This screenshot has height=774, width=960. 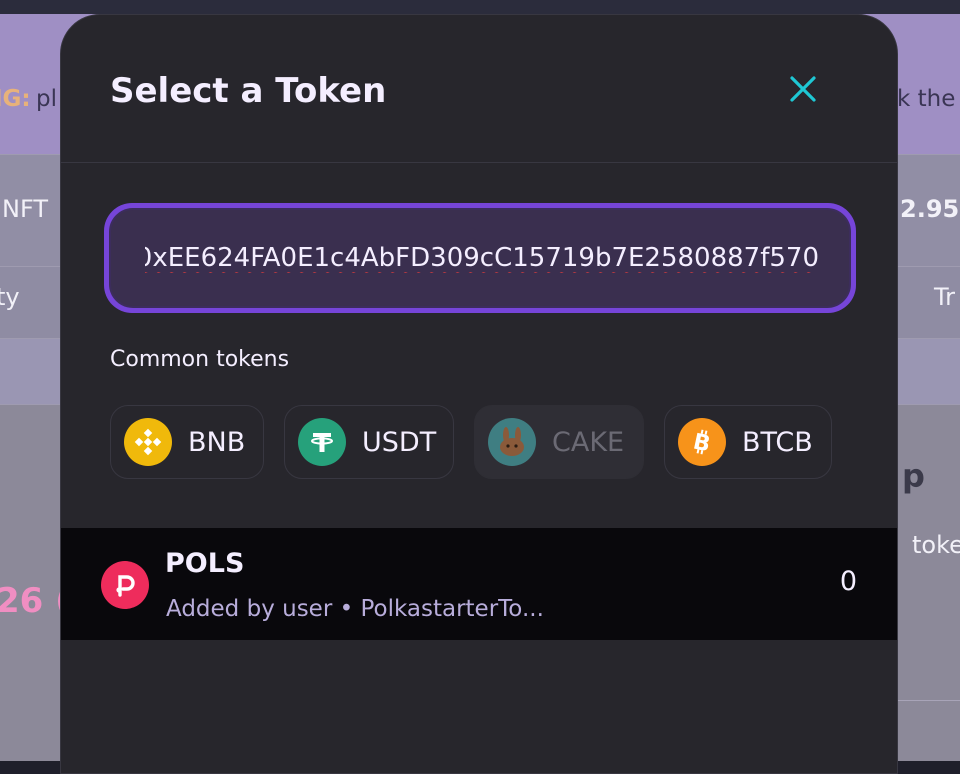 What do you see at coordinates (479, 584) in the screenshot?
I see `token-list-item-pols: POLS Added by user • PolkastarterTo... 0` at bounding box center [479, 584].